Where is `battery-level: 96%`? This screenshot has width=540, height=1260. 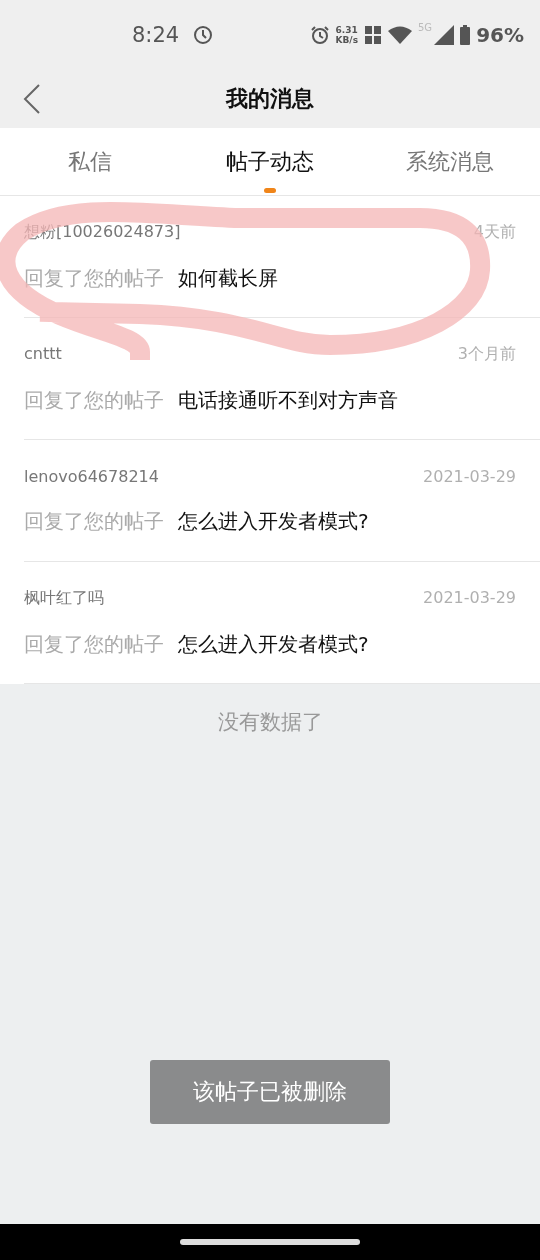 battery-level: 96% is located at coordinates (500, 35).